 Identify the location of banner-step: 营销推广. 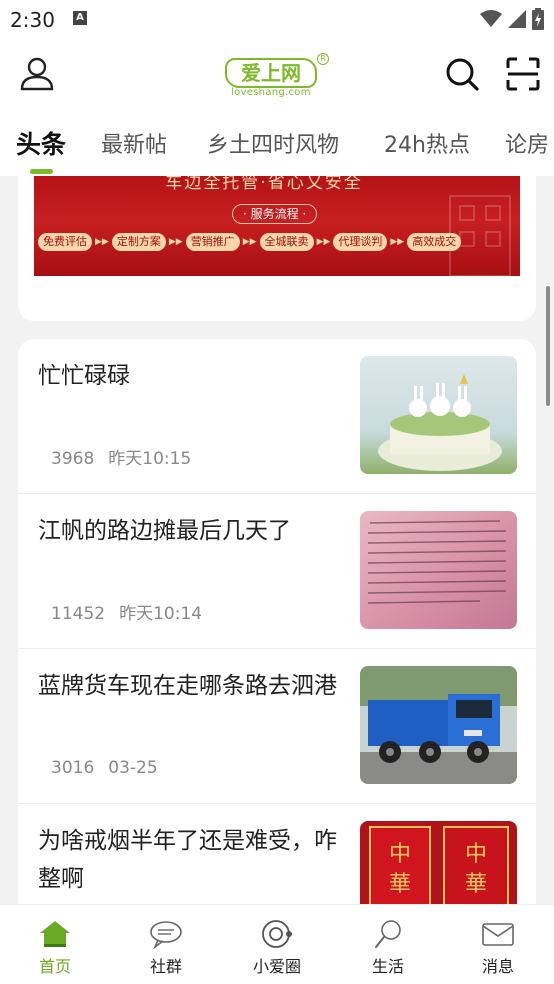
(212, 242).